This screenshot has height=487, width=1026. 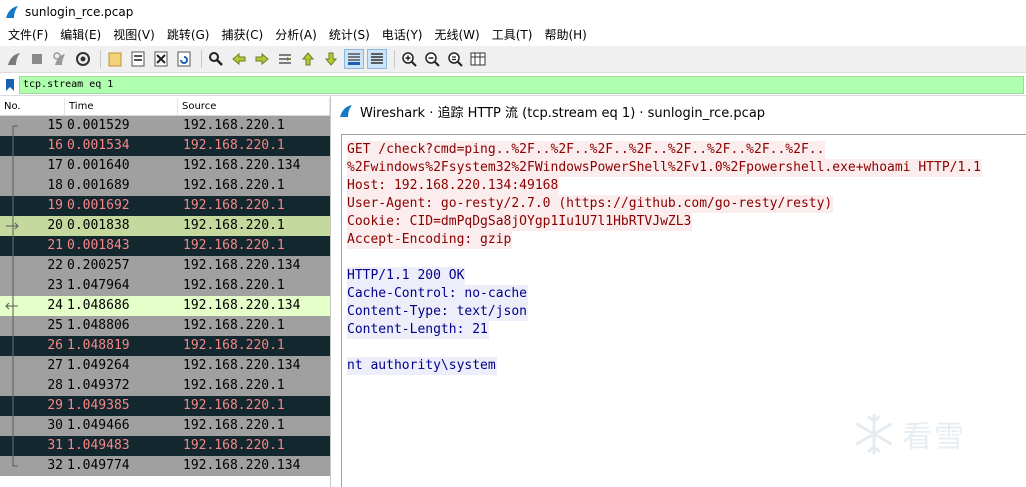 What do you see at coordinates (98, 225) in the screenshot?
I see `packet-time: 0.001838` at bounding box center [98, 225].